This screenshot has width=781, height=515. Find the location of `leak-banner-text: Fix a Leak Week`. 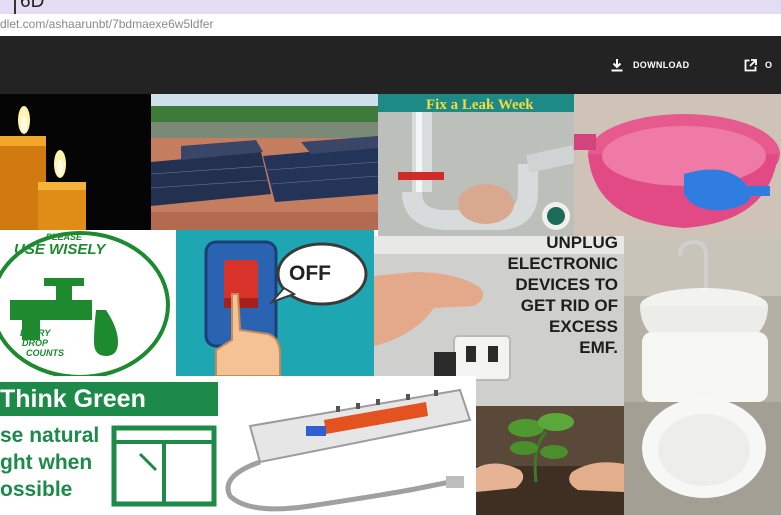

leak-banner-text: Fix a Leak Week is located at coordinates (480, 105).